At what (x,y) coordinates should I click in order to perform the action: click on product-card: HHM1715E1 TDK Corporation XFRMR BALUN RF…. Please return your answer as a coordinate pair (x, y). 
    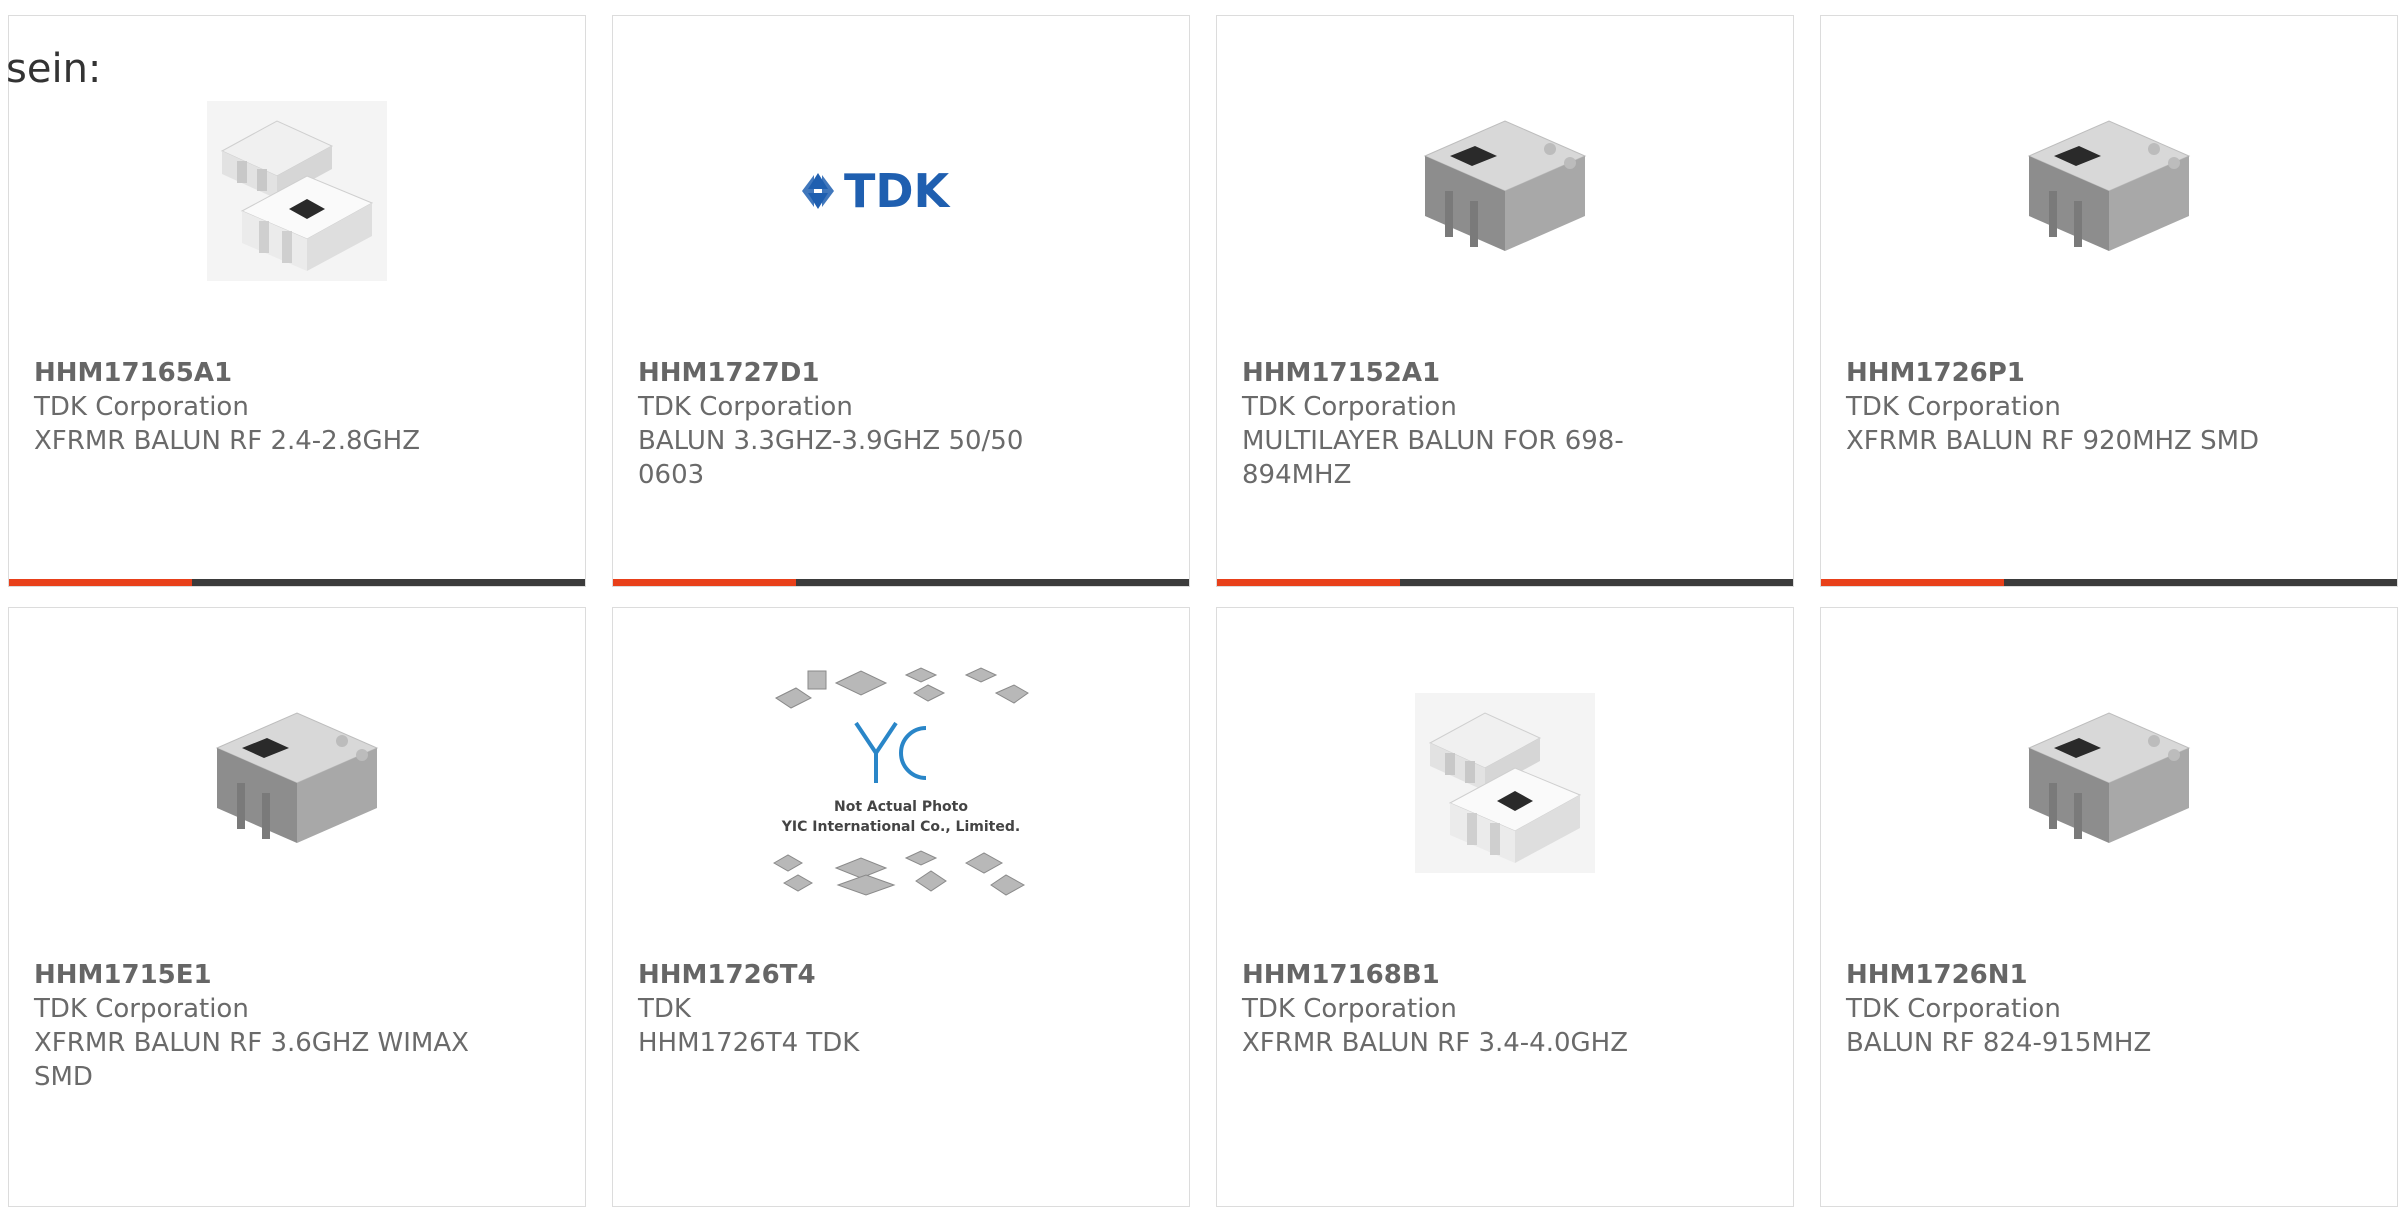
    Looking at the image, I should click on (297, 907).